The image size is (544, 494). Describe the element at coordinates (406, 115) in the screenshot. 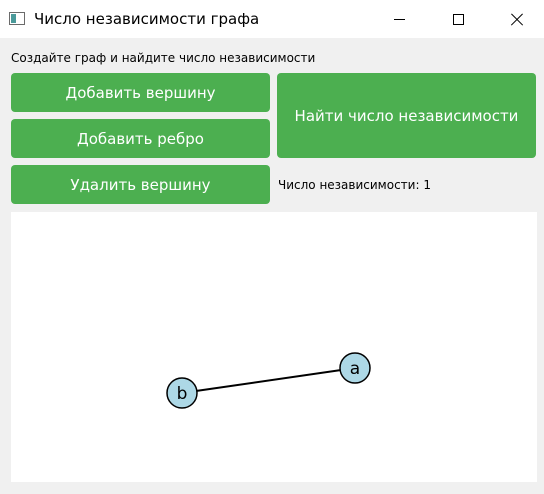

I see `find-independence-number-button: Найти число независимости` at that location.